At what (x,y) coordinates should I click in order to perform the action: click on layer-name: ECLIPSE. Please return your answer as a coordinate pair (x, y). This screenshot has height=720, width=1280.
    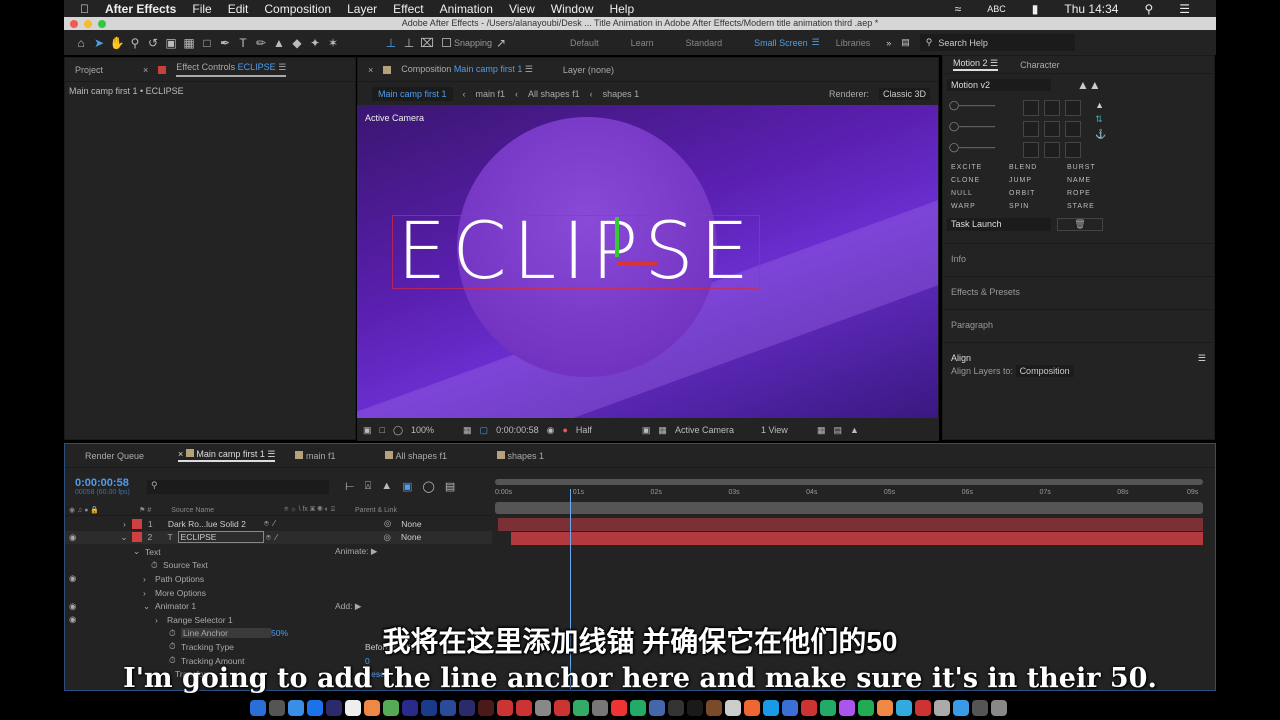
    Looking at the image, I should click on (220, 537).